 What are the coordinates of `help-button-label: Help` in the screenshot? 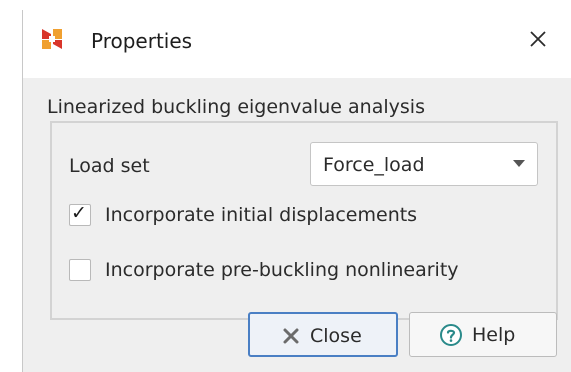 It's located at (494, 335).